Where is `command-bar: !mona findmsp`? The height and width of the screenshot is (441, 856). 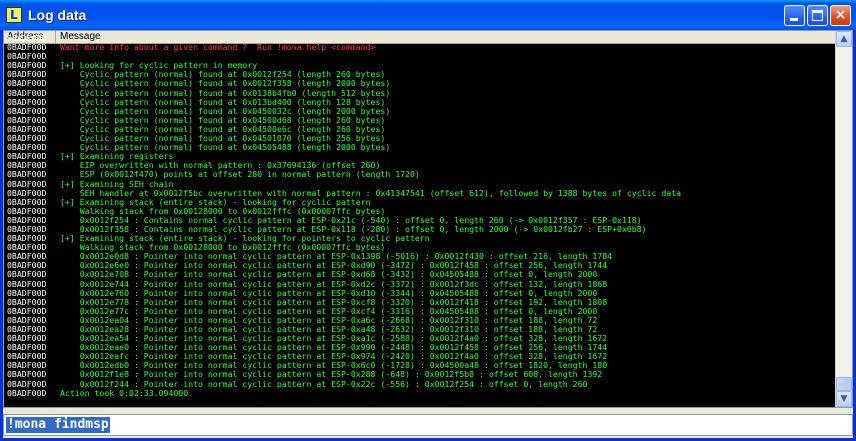 command-bar: !mona findmsp is located at coordinates (428, 425).